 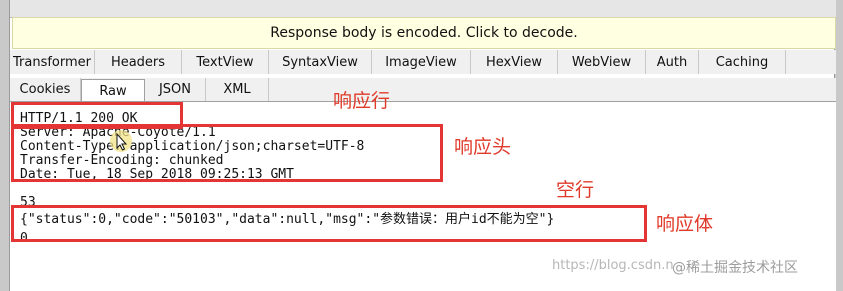 I want to click on watermark-author: @稀土掘金技术社区, so click(x=735, y=268).